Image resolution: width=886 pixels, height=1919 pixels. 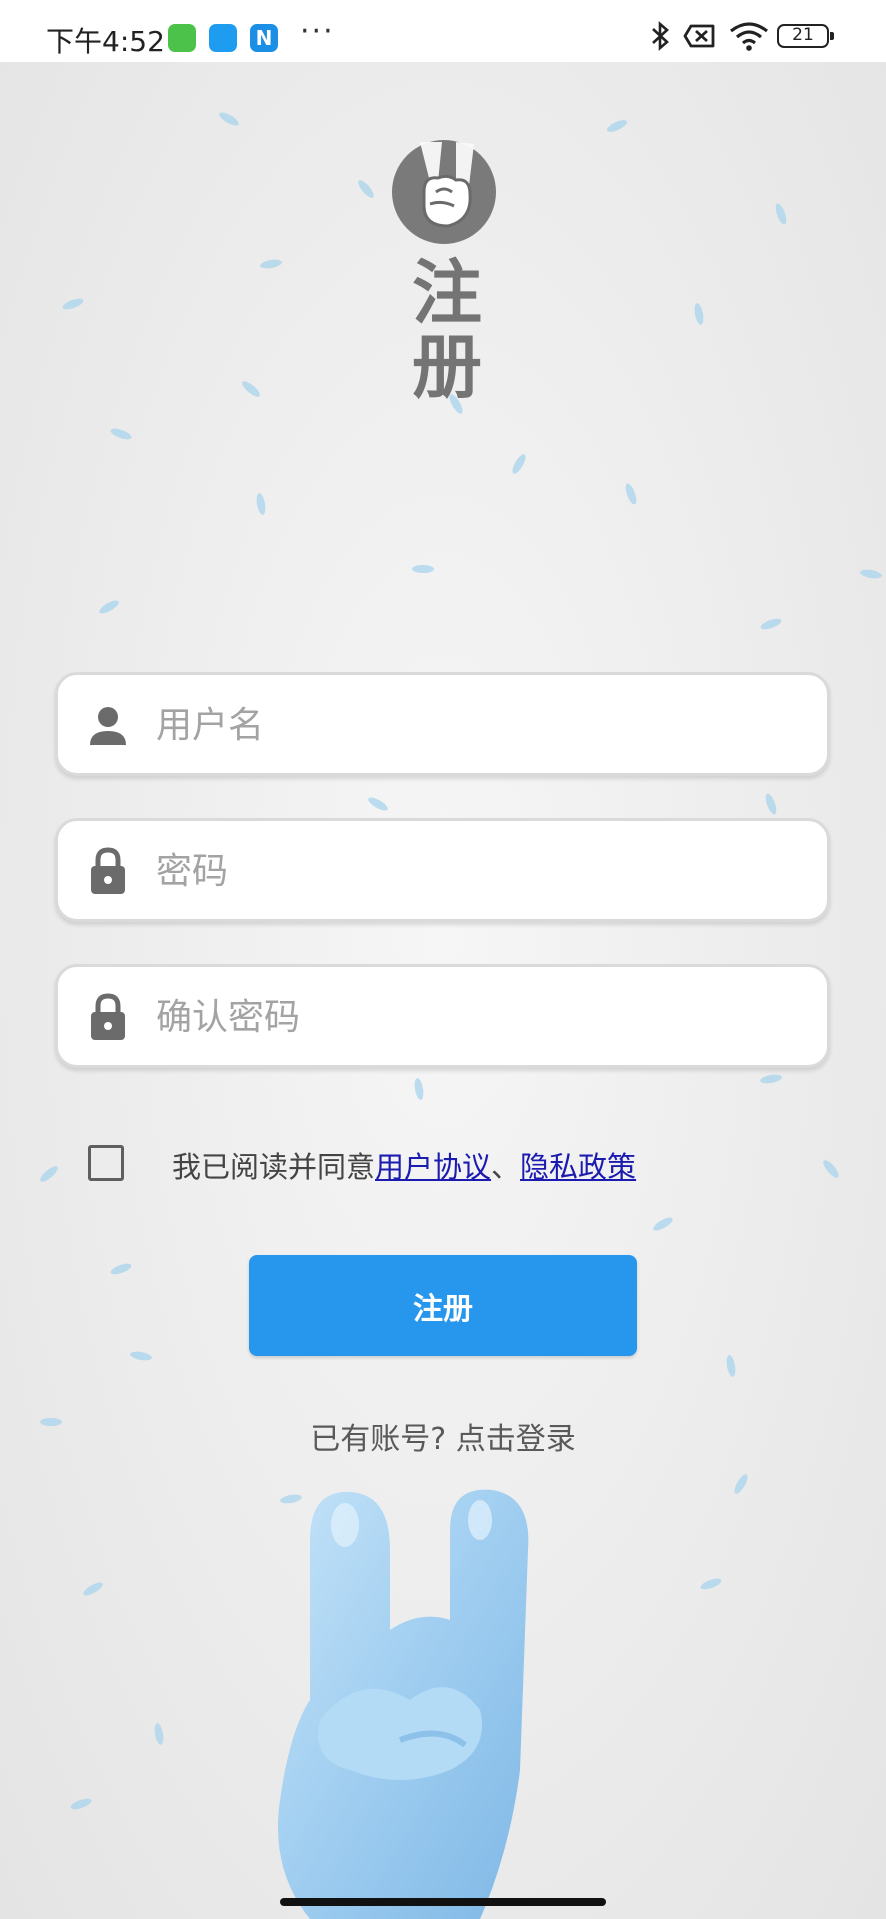 What do you see at coordinates (476, 871) in the screenshot?
I see `password-input` at bounding box center [476, 871].